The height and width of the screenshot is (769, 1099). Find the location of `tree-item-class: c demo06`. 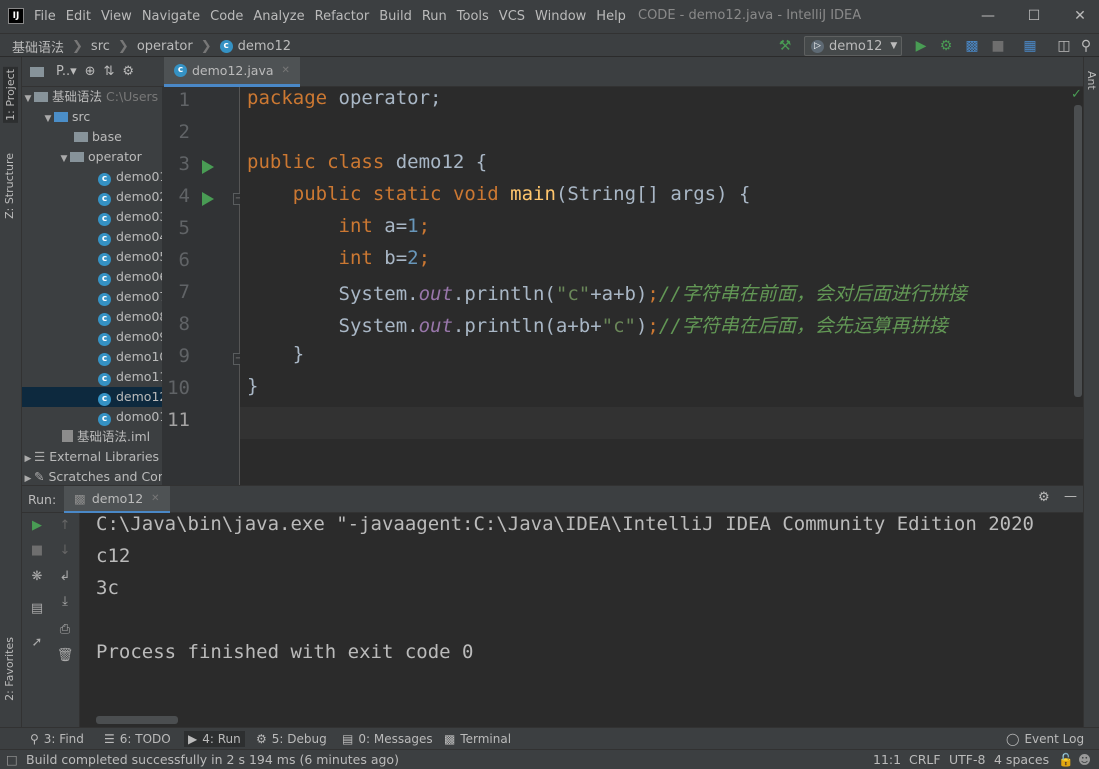

tree-item-class: c demo06 is located at coordinates (92, 277).